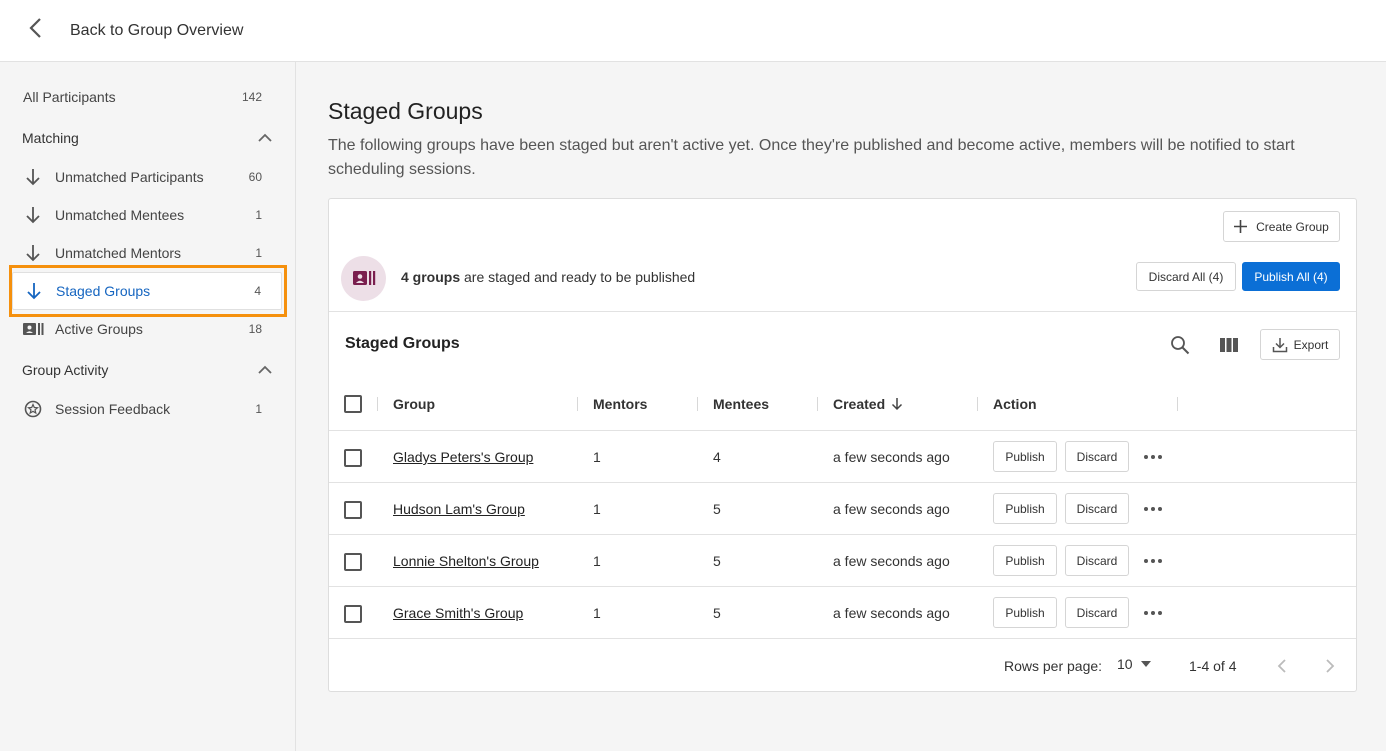 Image resolution: width=1386 pixels, height=751 pixels. I want to click on download-icon, so click(1280, 345).